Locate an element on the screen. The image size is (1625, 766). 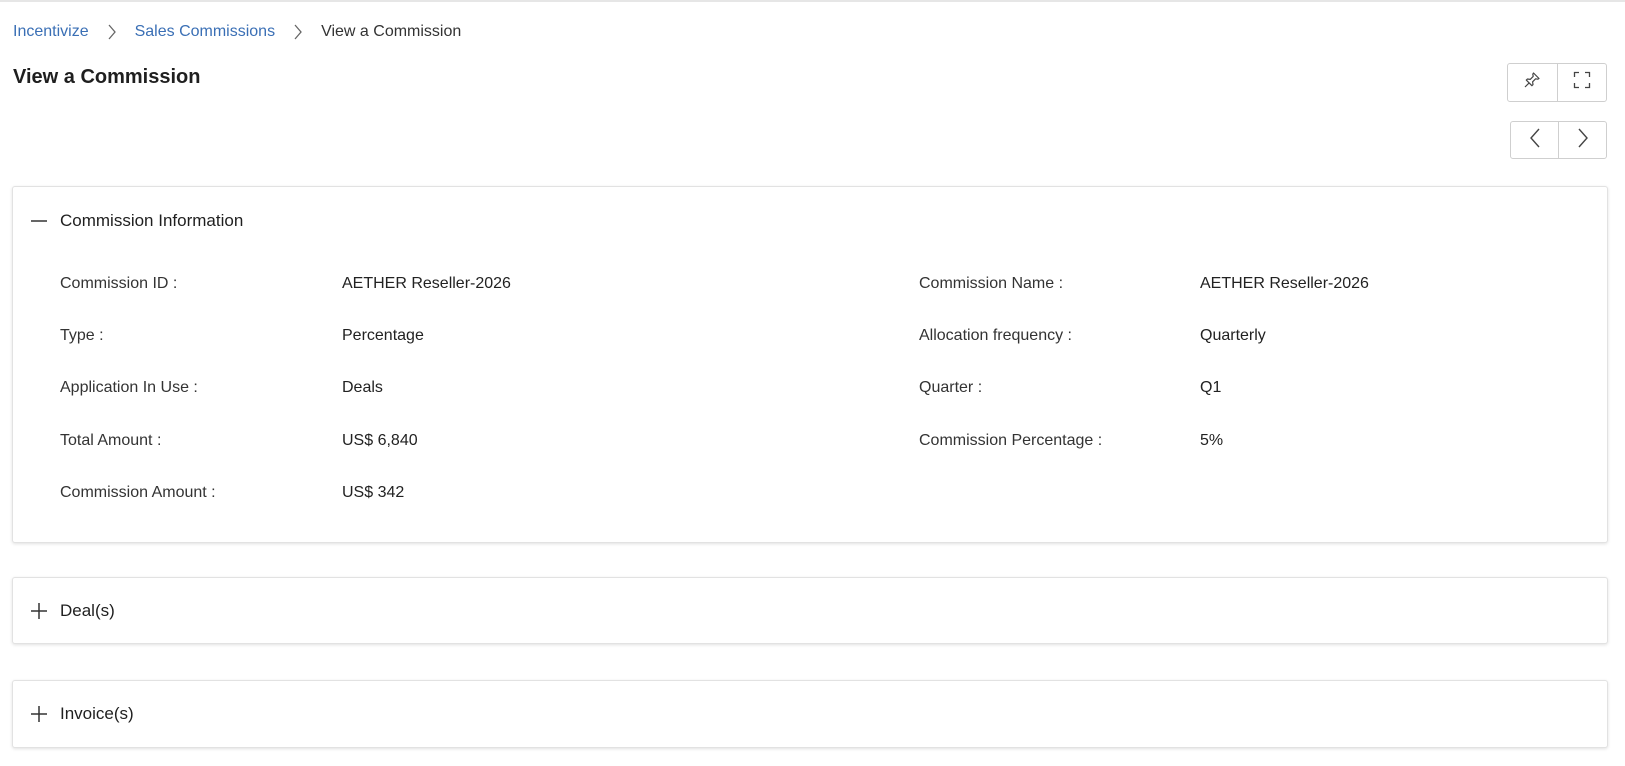
breadcrumb-current: View a Commission is located at coordinates (391, 31).